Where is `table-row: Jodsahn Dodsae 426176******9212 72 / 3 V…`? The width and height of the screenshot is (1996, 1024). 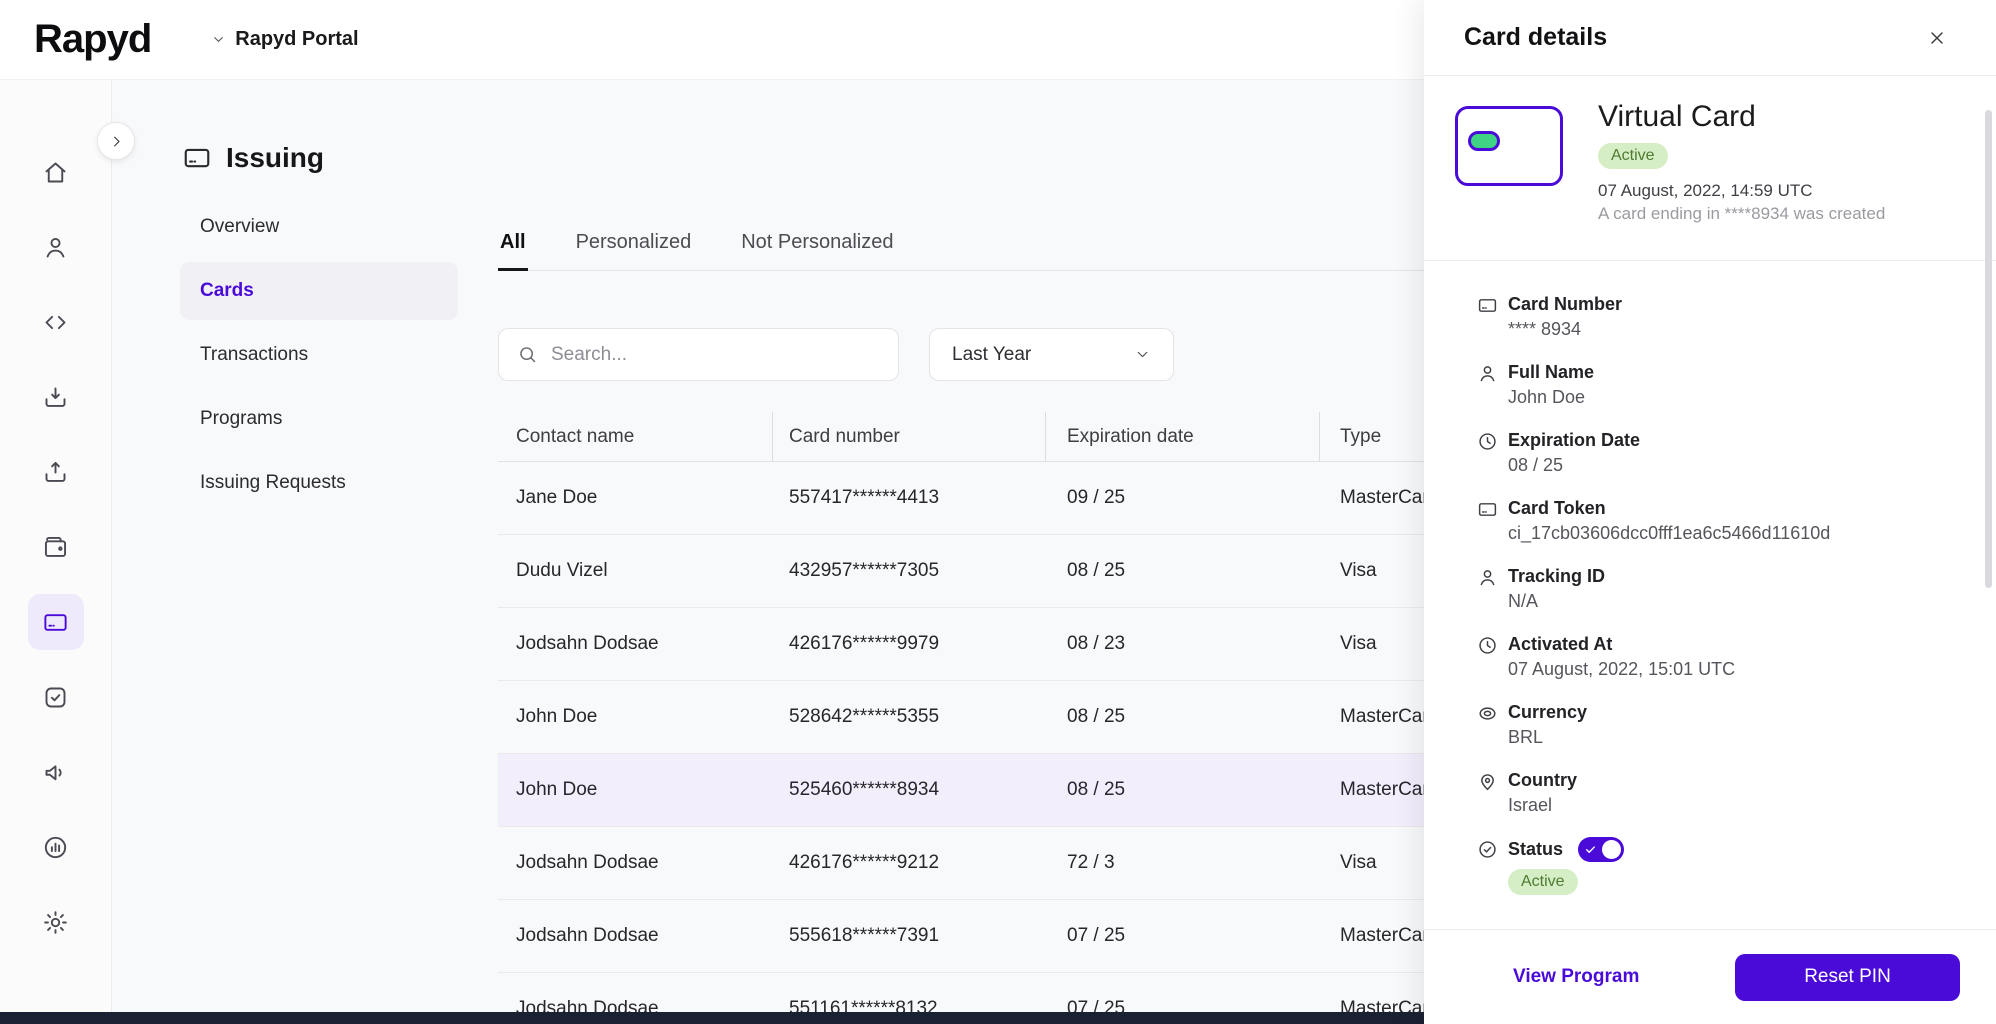
table-row: Jodsahn Dodsae 426176******9212 72 / 3 V… is located at coordinates (961, 863).